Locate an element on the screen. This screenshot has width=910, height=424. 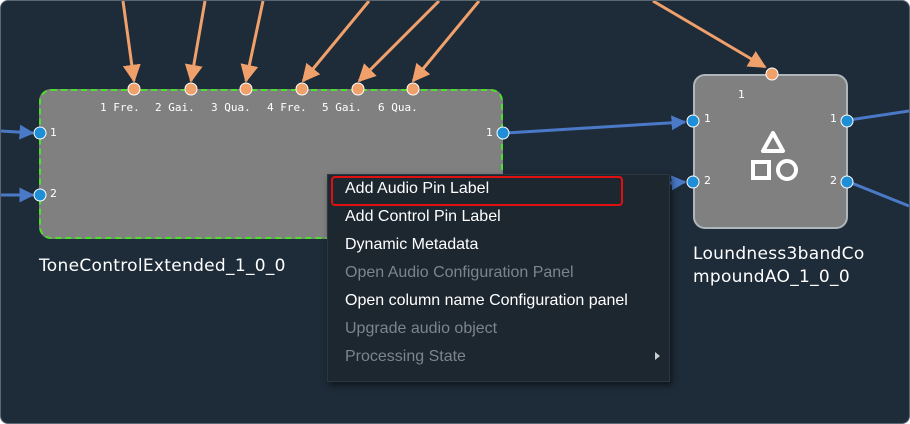
menu-item-open-column-name-configuration-panel: Open column name Configuration panel is located at coordinates (498, 301).